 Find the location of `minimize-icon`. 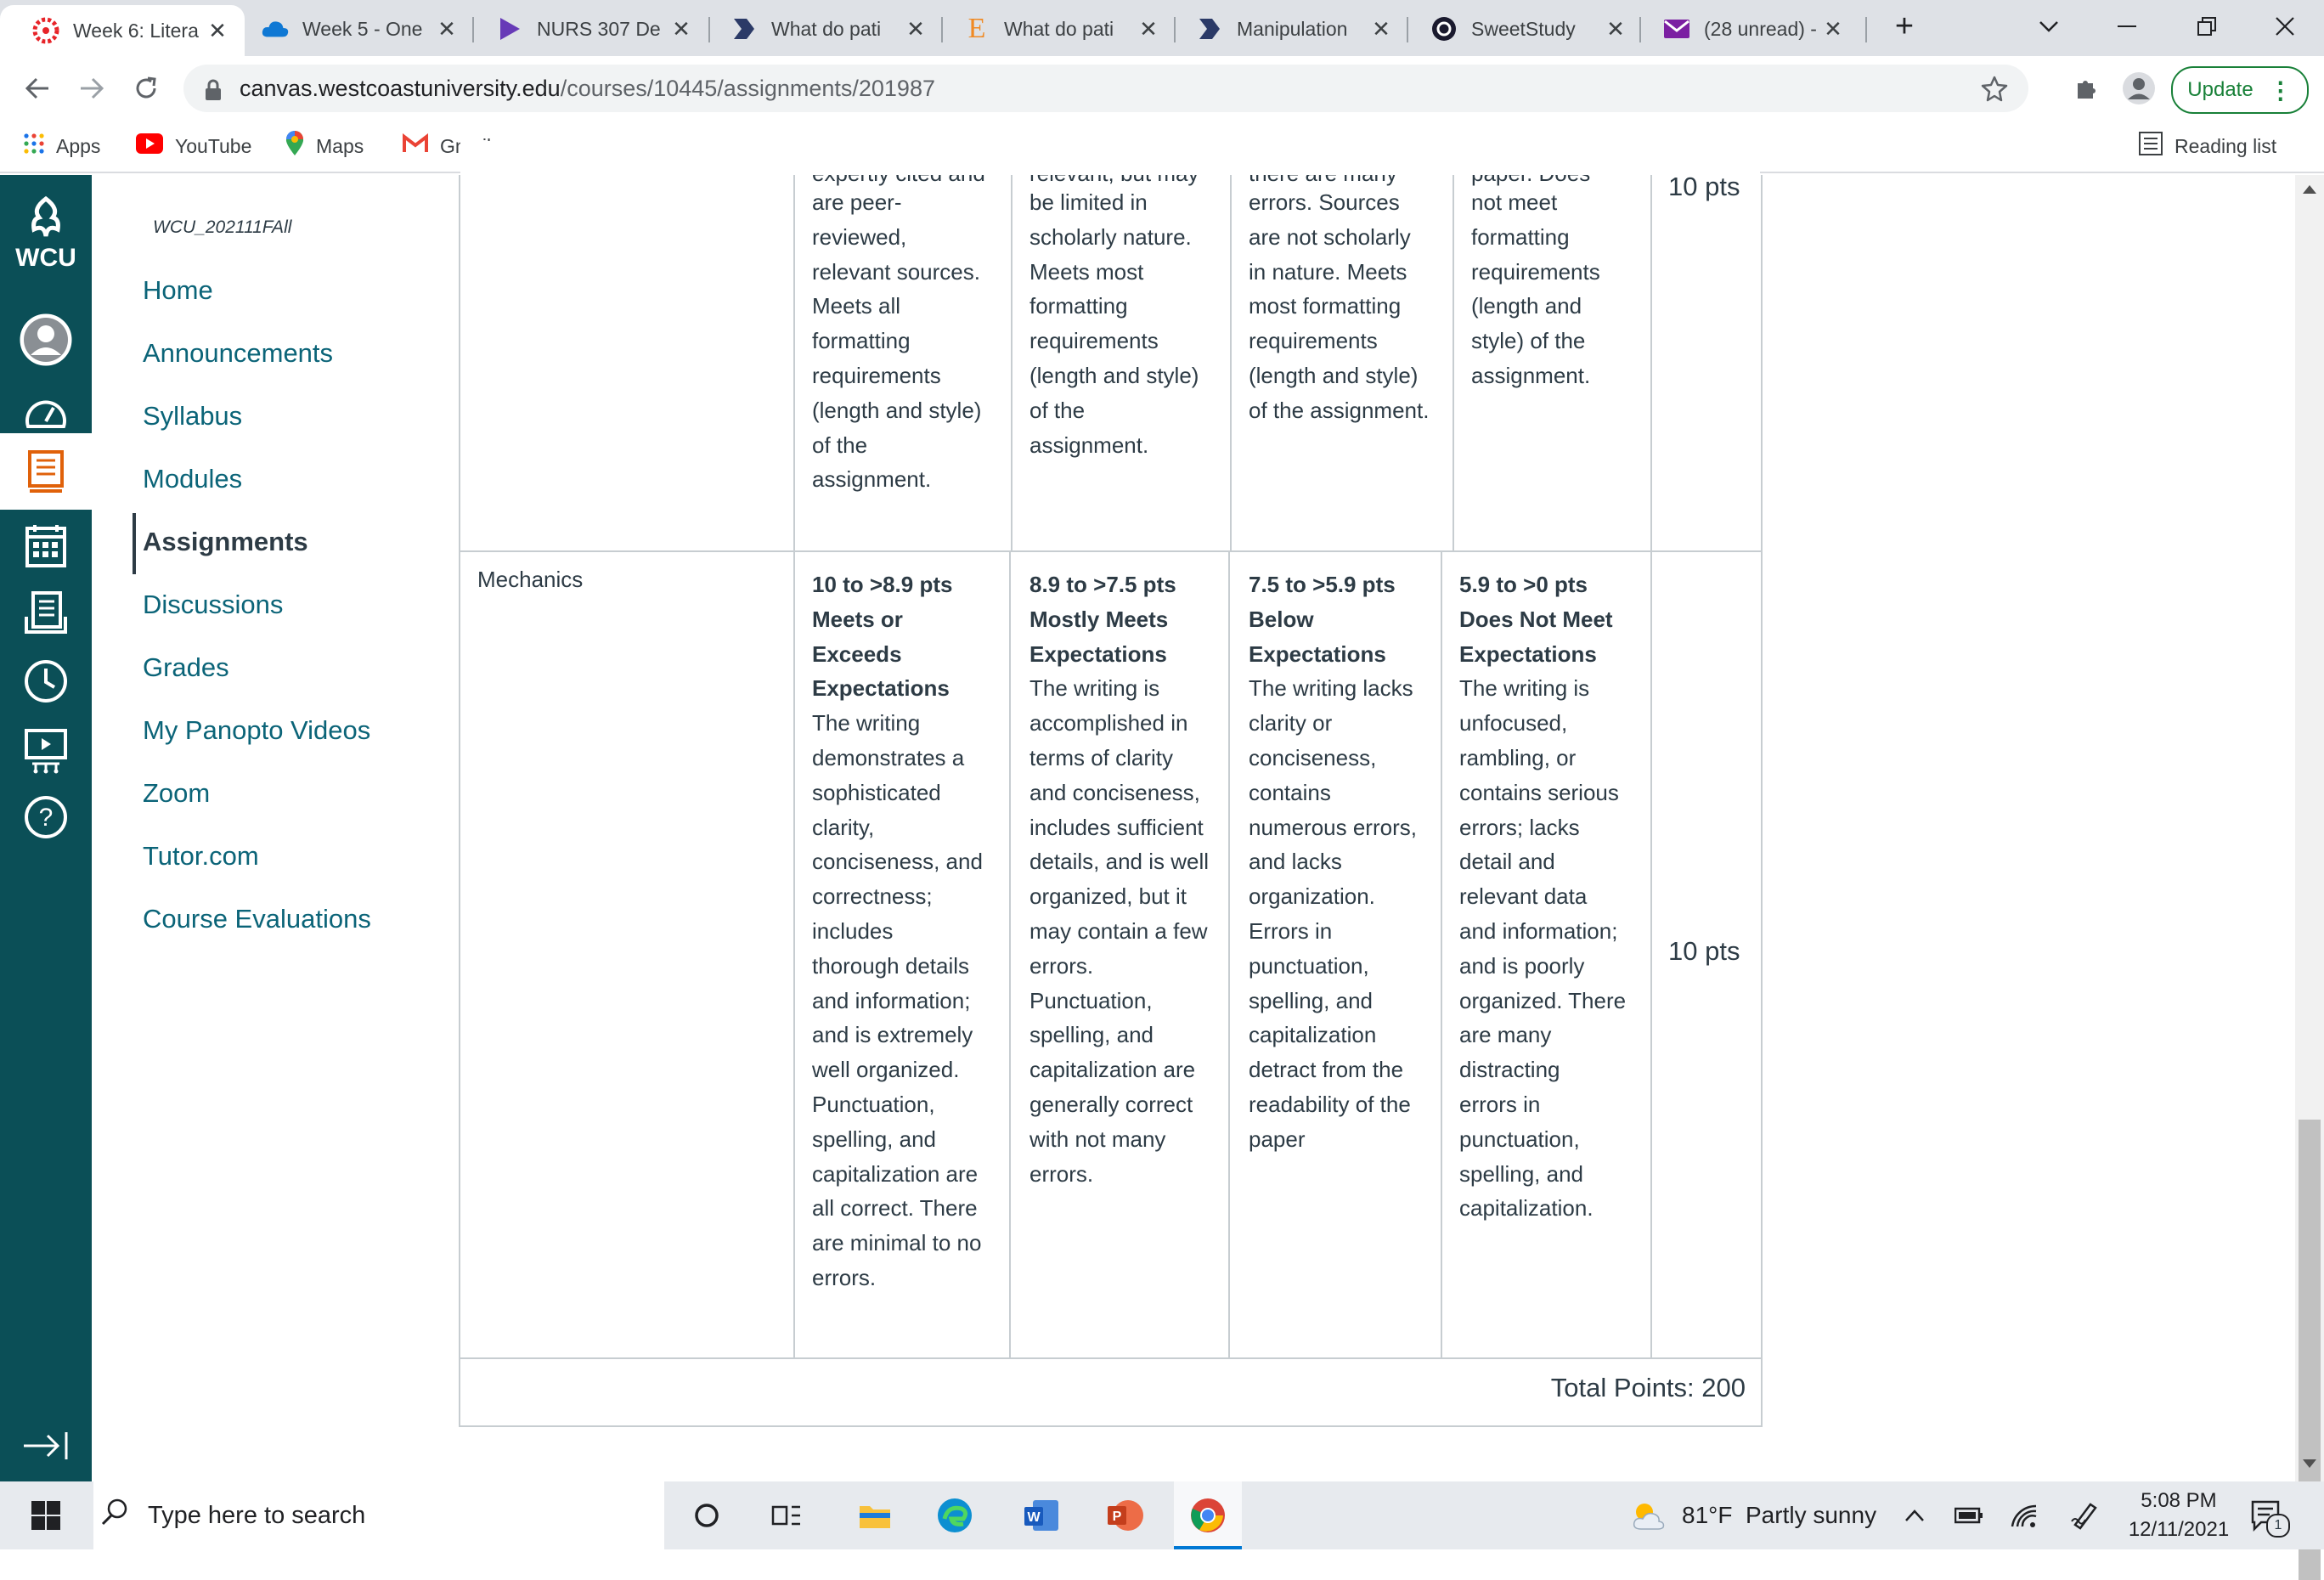

minimize-icon is located at coordinates (2127, 27).